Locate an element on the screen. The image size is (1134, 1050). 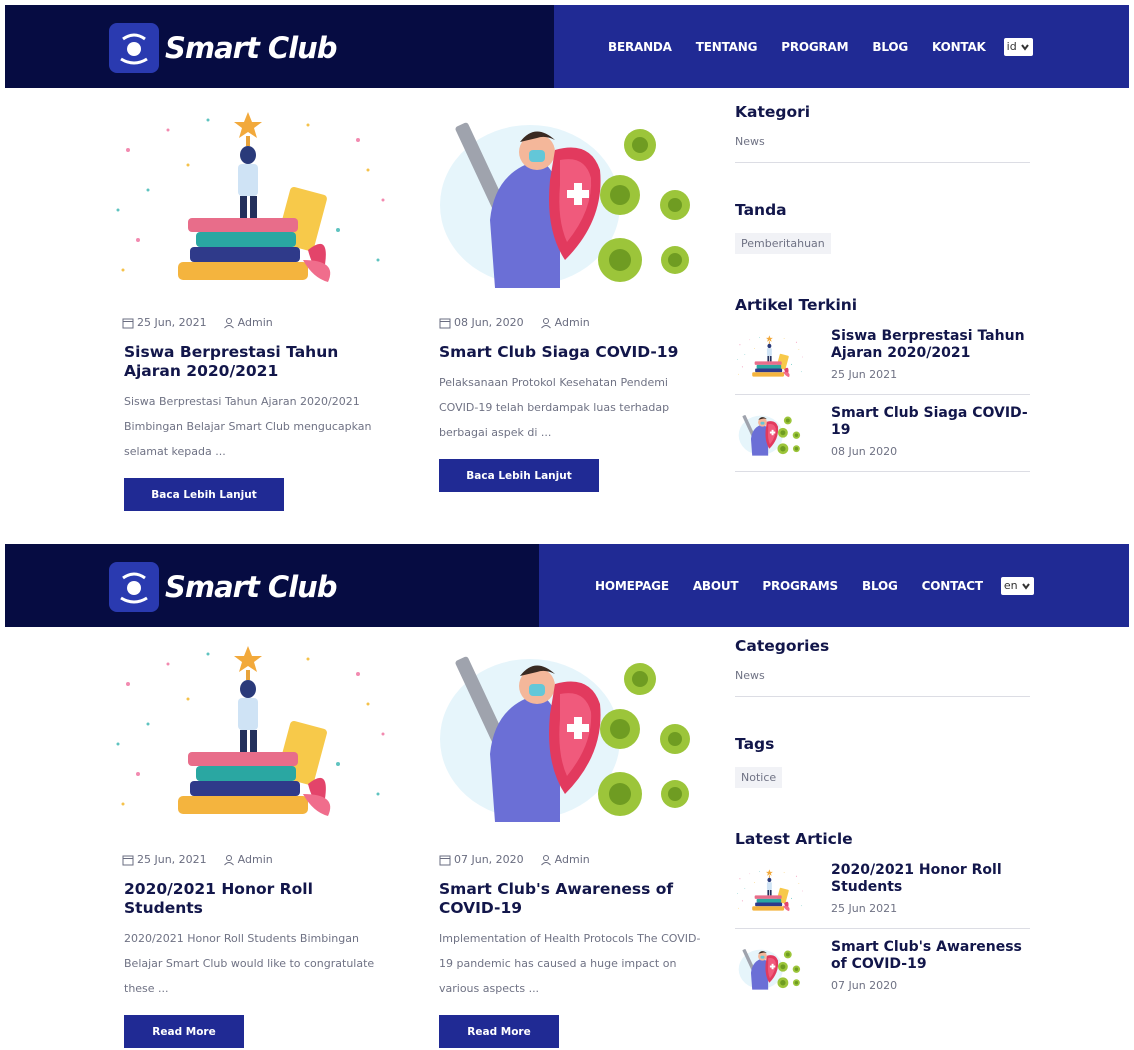
nav-program: PROGRAM is located at coordinates (814, 47).